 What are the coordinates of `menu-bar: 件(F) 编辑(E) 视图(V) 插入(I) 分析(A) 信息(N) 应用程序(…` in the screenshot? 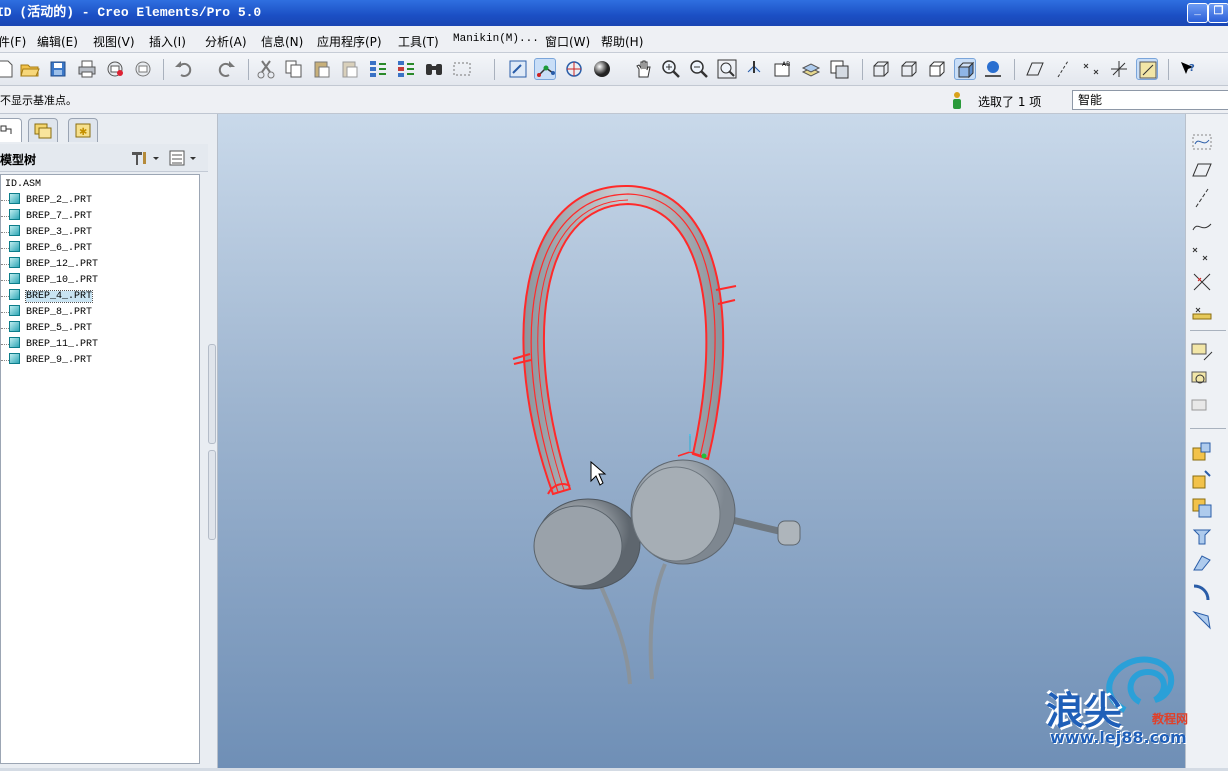 It's located at (614, 39).